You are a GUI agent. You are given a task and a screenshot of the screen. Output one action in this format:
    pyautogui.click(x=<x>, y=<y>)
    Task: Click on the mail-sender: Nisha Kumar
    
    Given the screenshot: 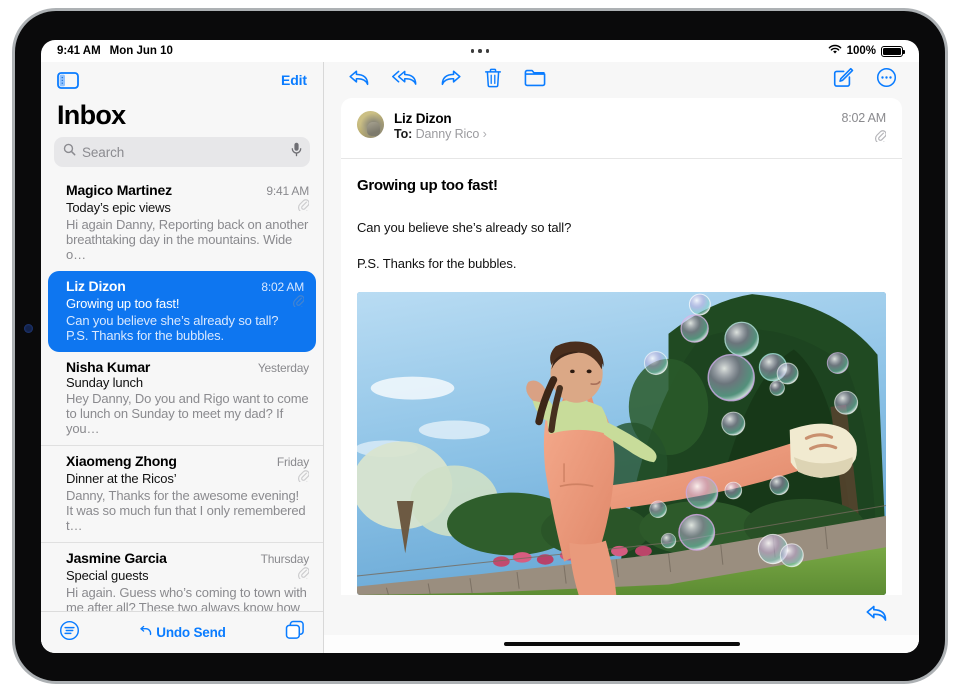 What is the action you would take?
    pyautogui.click(x=108, y=367)
    